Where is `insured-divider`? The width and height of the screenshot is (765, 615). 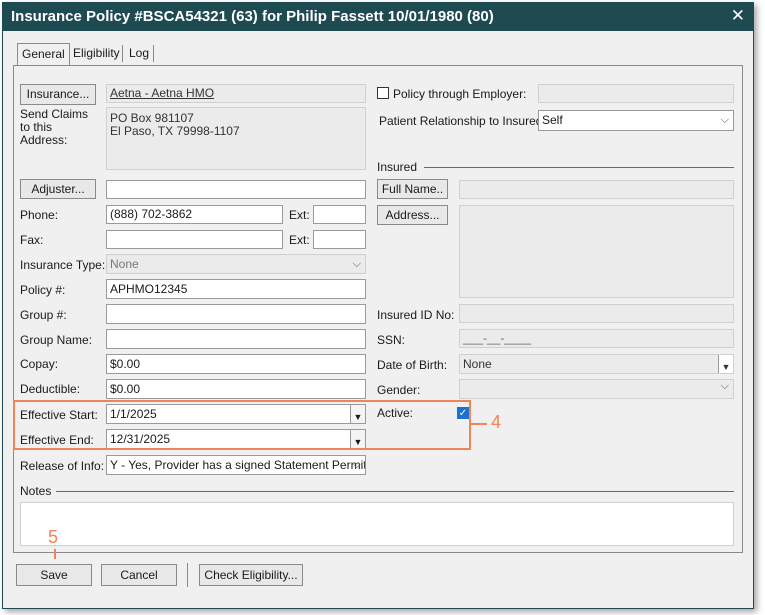
insured-divider is located at coordinates (579, 167).